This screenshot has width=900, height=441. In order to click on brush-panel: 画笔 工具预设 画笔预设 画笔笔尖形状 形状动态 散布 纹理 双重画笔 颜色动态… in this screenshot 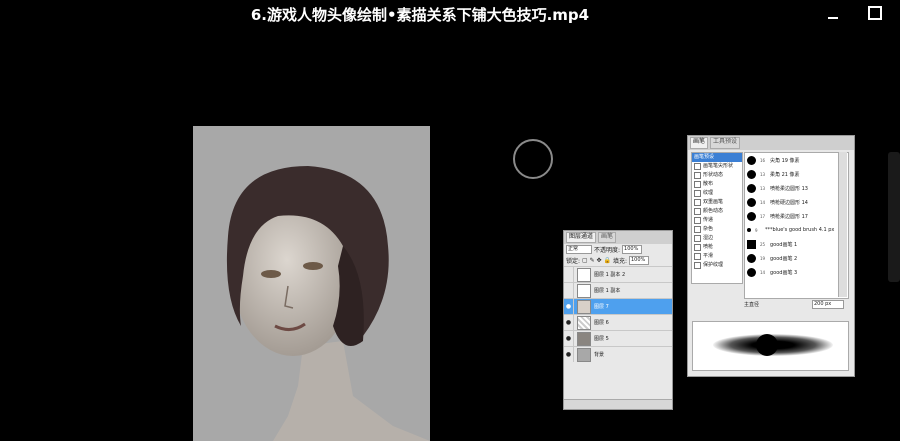, I will do `click(771, 256)`.